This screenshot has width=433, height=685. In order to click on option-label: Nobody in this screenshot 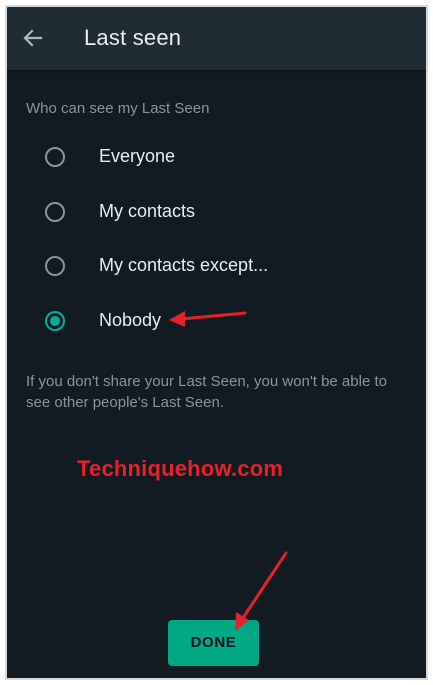, I will do `click(130, 320)`.